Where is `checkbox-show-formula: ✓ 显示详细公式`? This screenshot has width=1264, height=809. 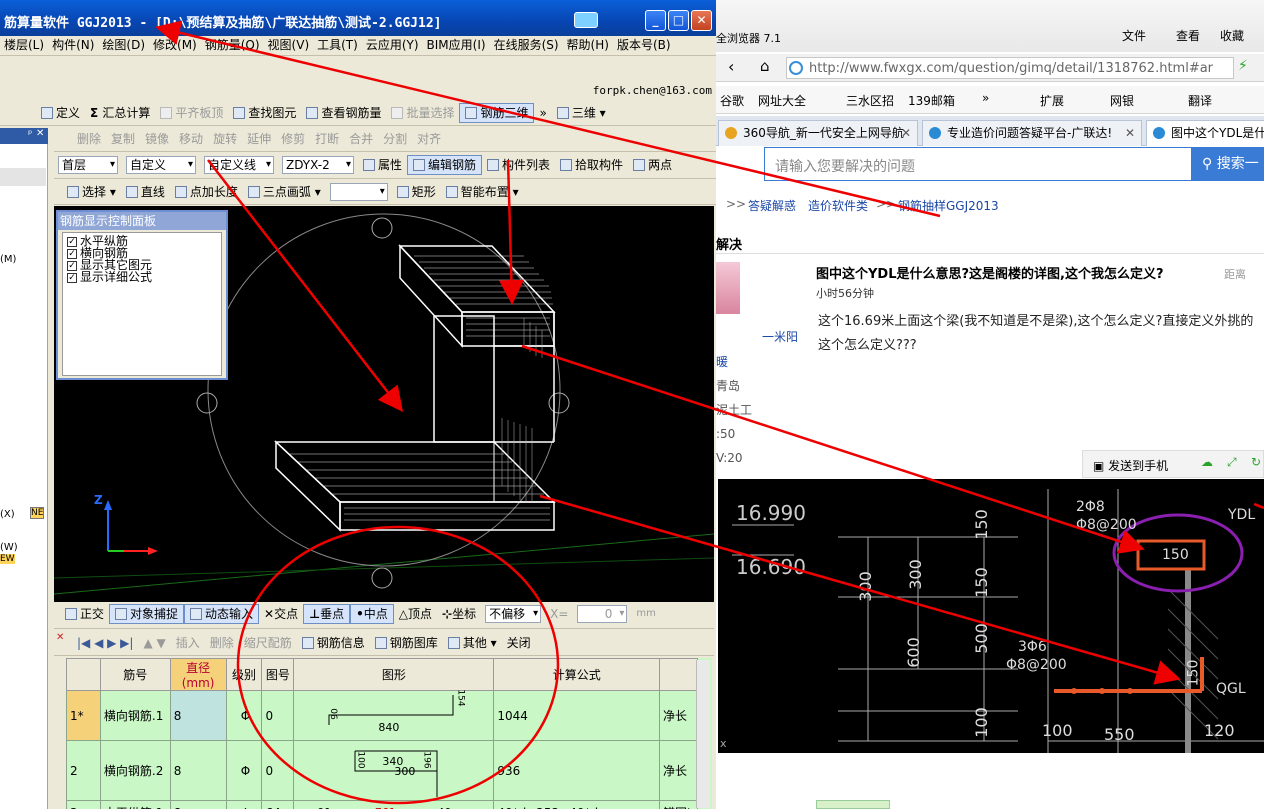 checkbox-show-formula: ✓ 显示详细公式 is located at coordinates (142, 277).